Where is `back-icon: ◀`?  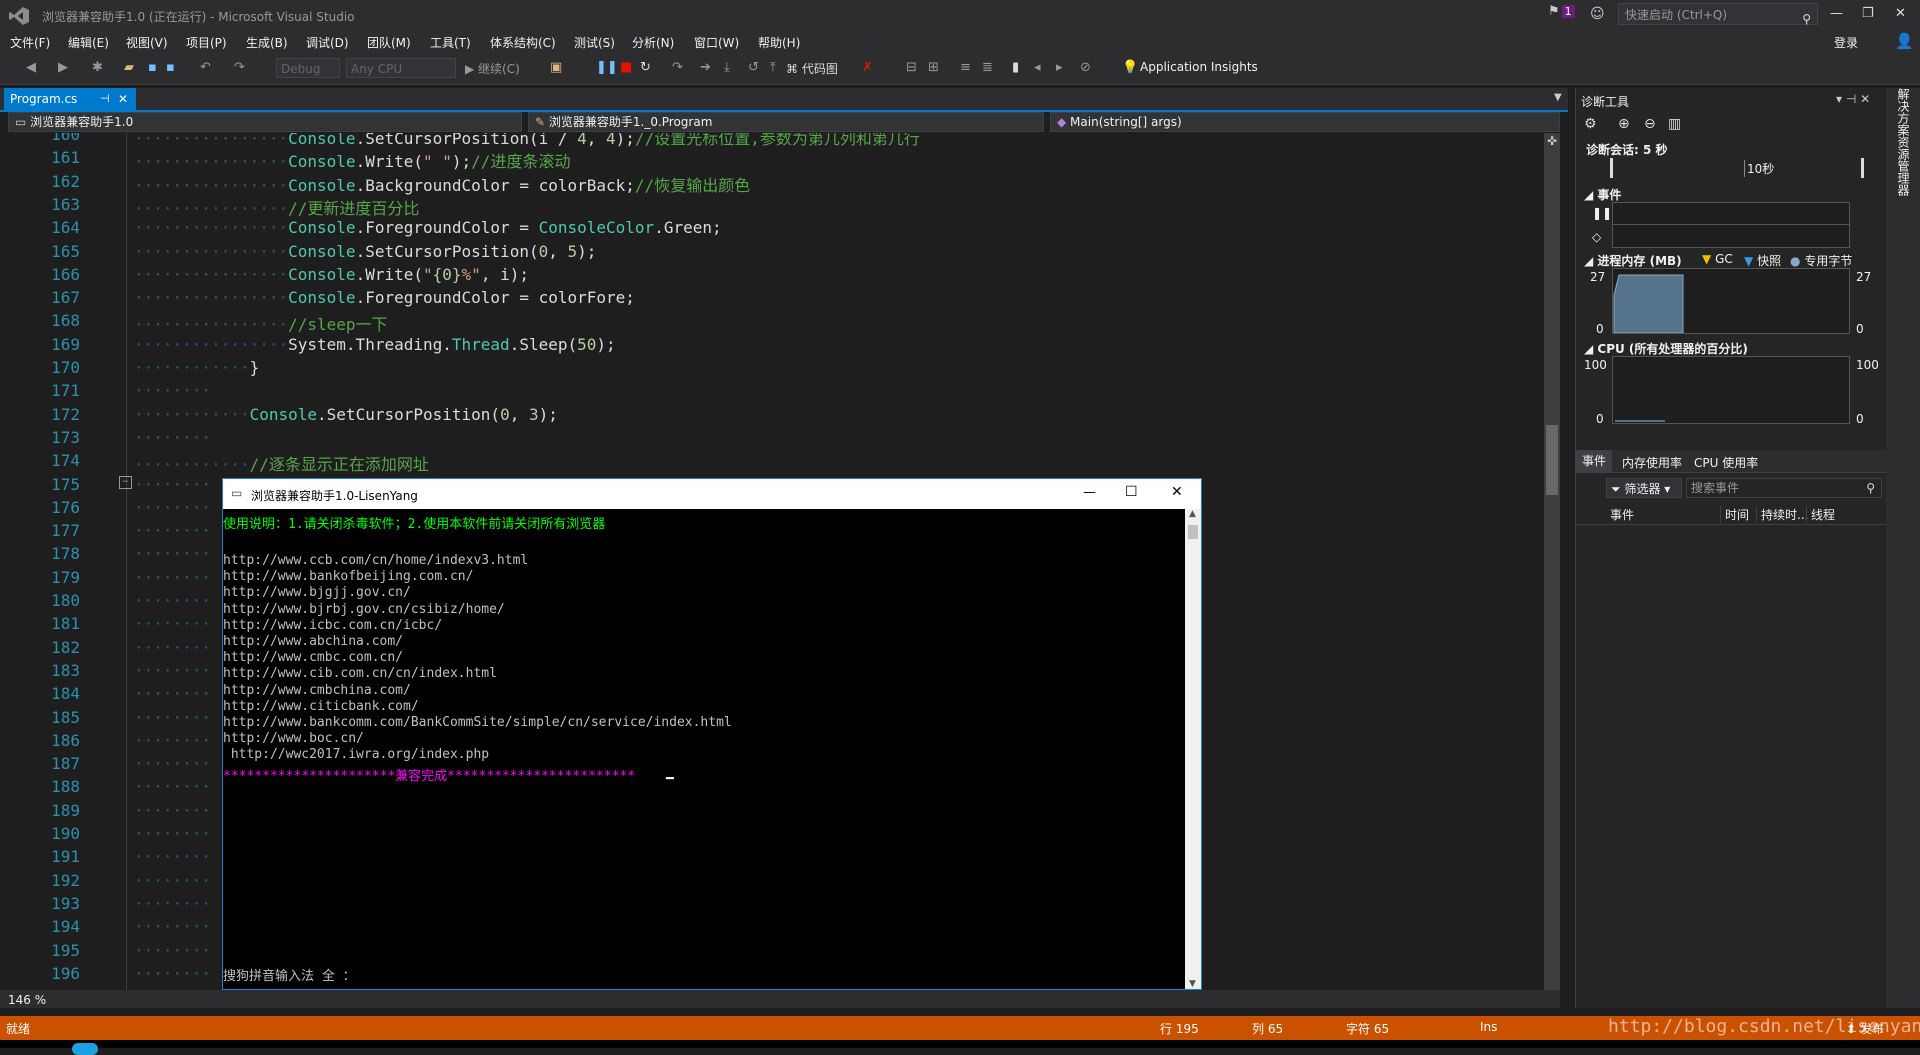 back-icon: ◀ is located at coordinates (31, 67).